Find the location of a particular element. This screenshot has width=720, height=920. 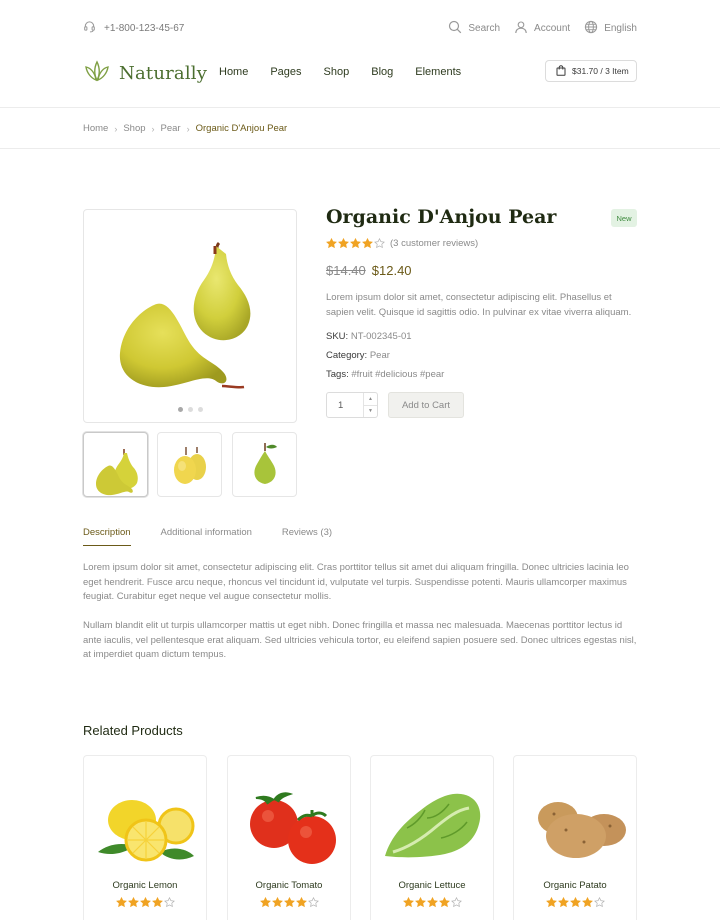

tags-row: Tags: #fruit #delicious #pear is located at coordinates (385, 374).